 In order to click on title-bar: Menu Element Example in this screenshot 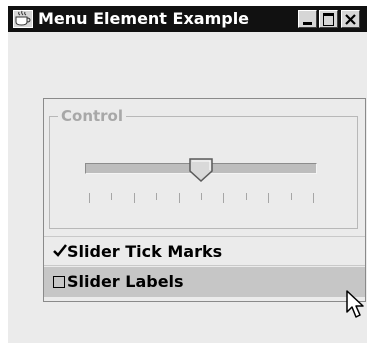, I will do `click(187, 19)`.